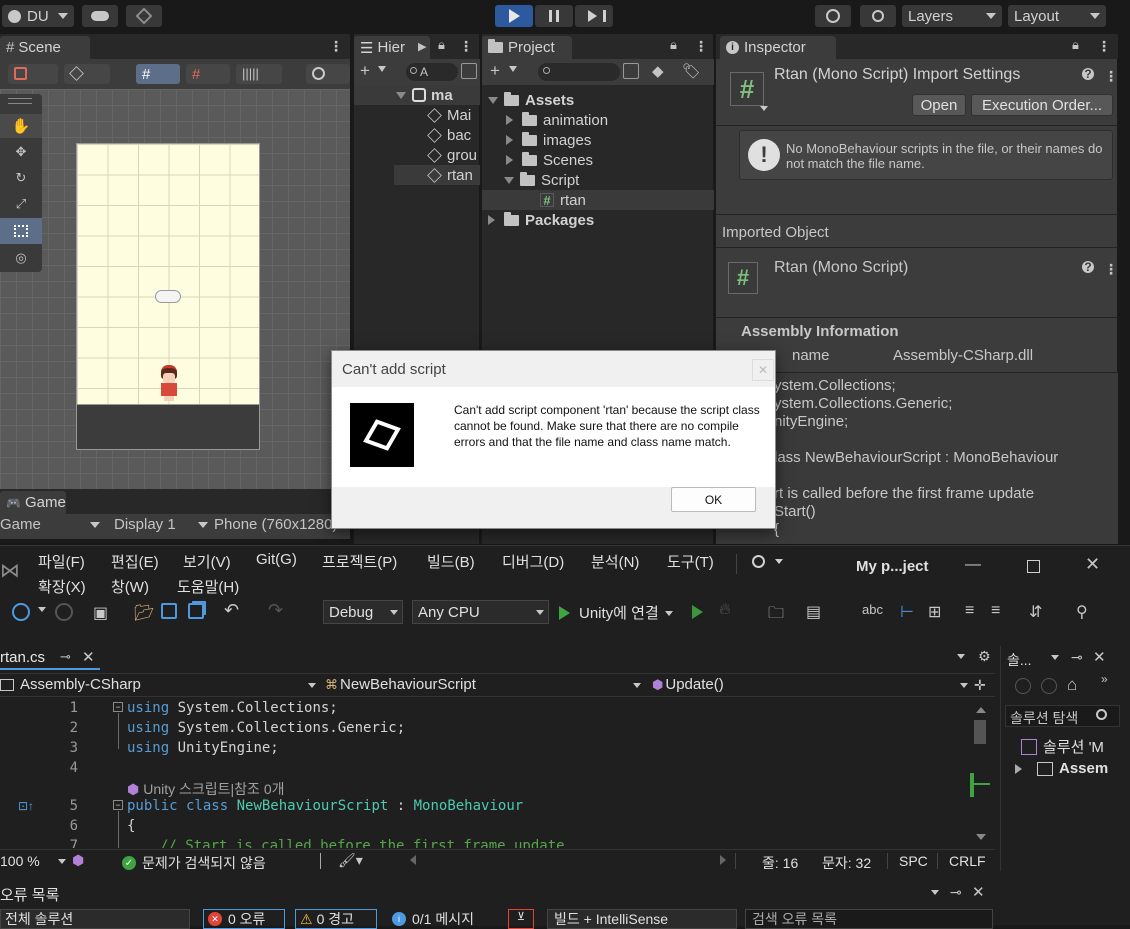 The width and height of the screenshot is (1130, 929). What do you see at coordinates (449, 135) in the screenshot?
I see `hierarchy-item: bac` at bounding box center [449, 135].